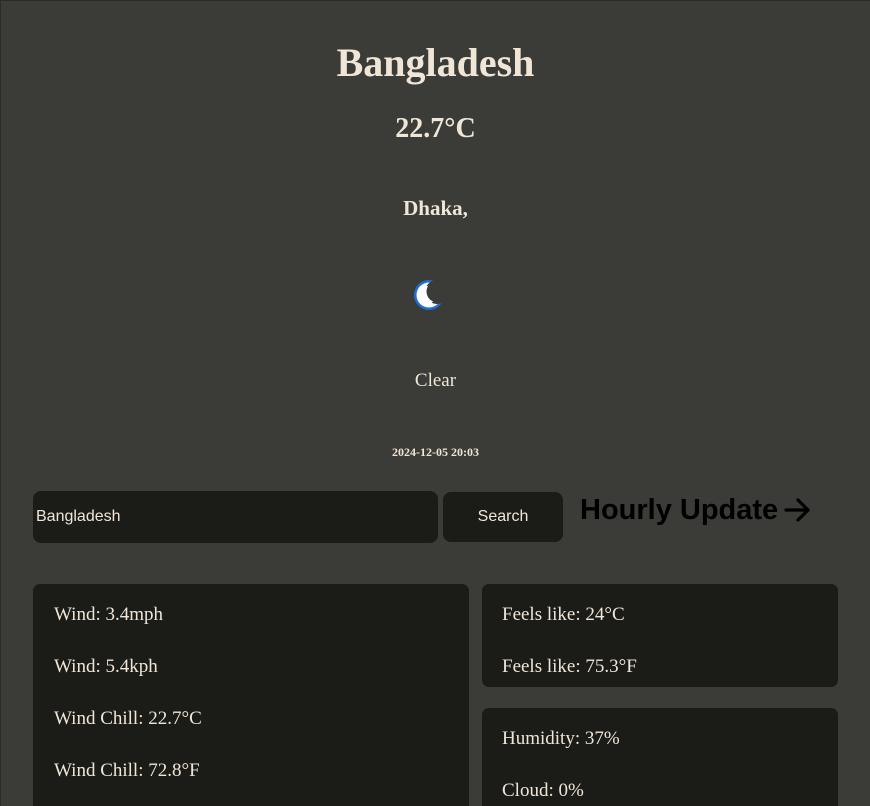 The image size is (870, 806). Describe the element at coordinates (561, 738) in the screenshot. I see `humidity-value: Humidity: 37%` at that location.